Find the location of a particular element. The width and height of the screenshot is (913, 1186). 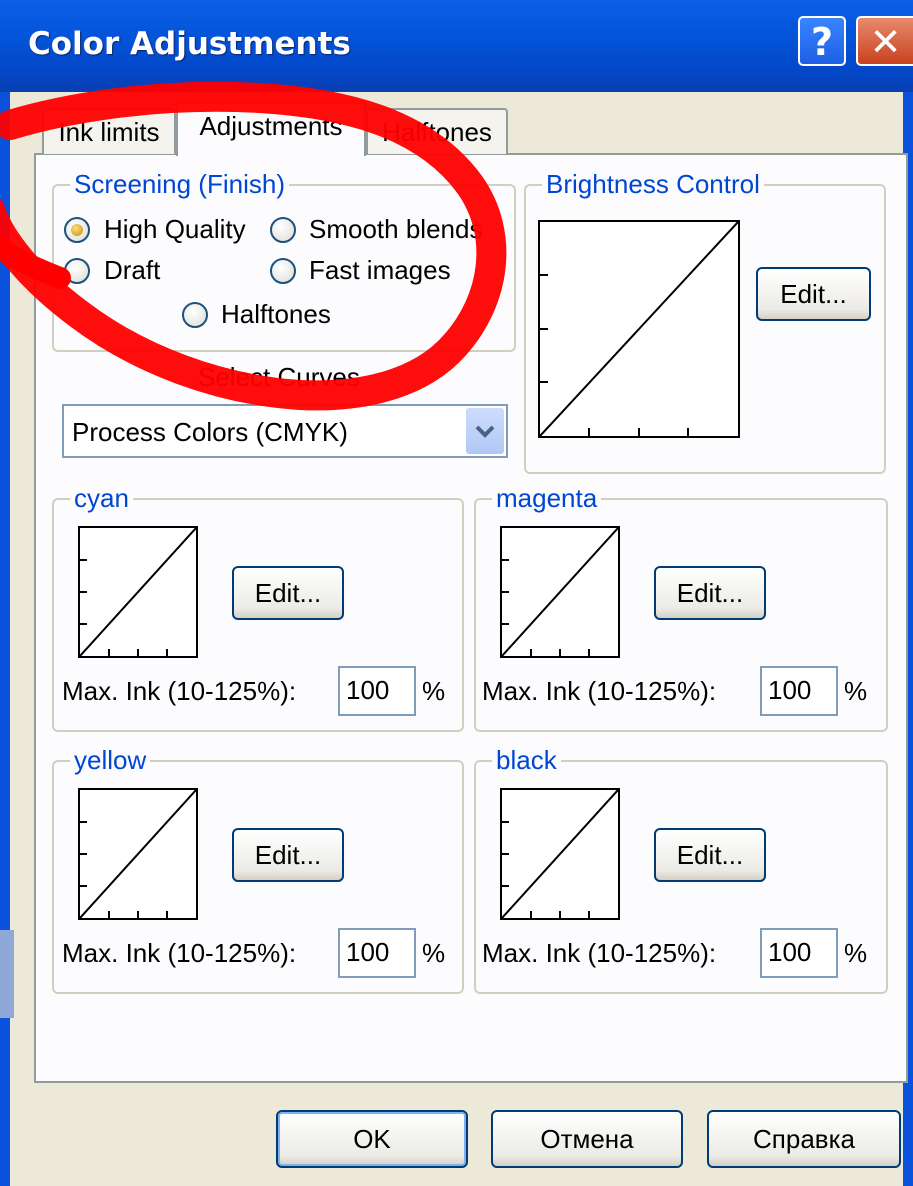

ok-button: OK is located at coordinates (372, 1139).